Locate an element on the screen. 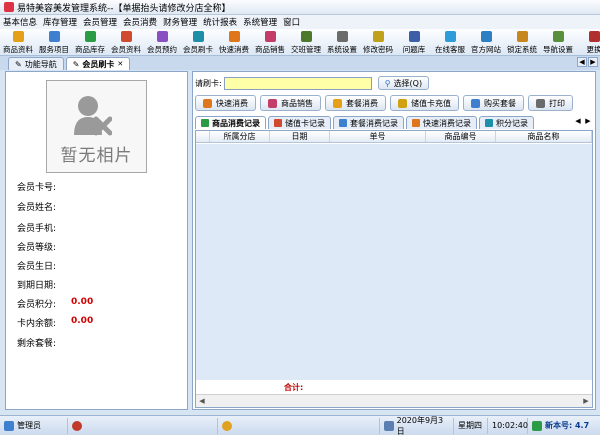  member-field-row: 会员姓名: is located at coordinates (44, 206).